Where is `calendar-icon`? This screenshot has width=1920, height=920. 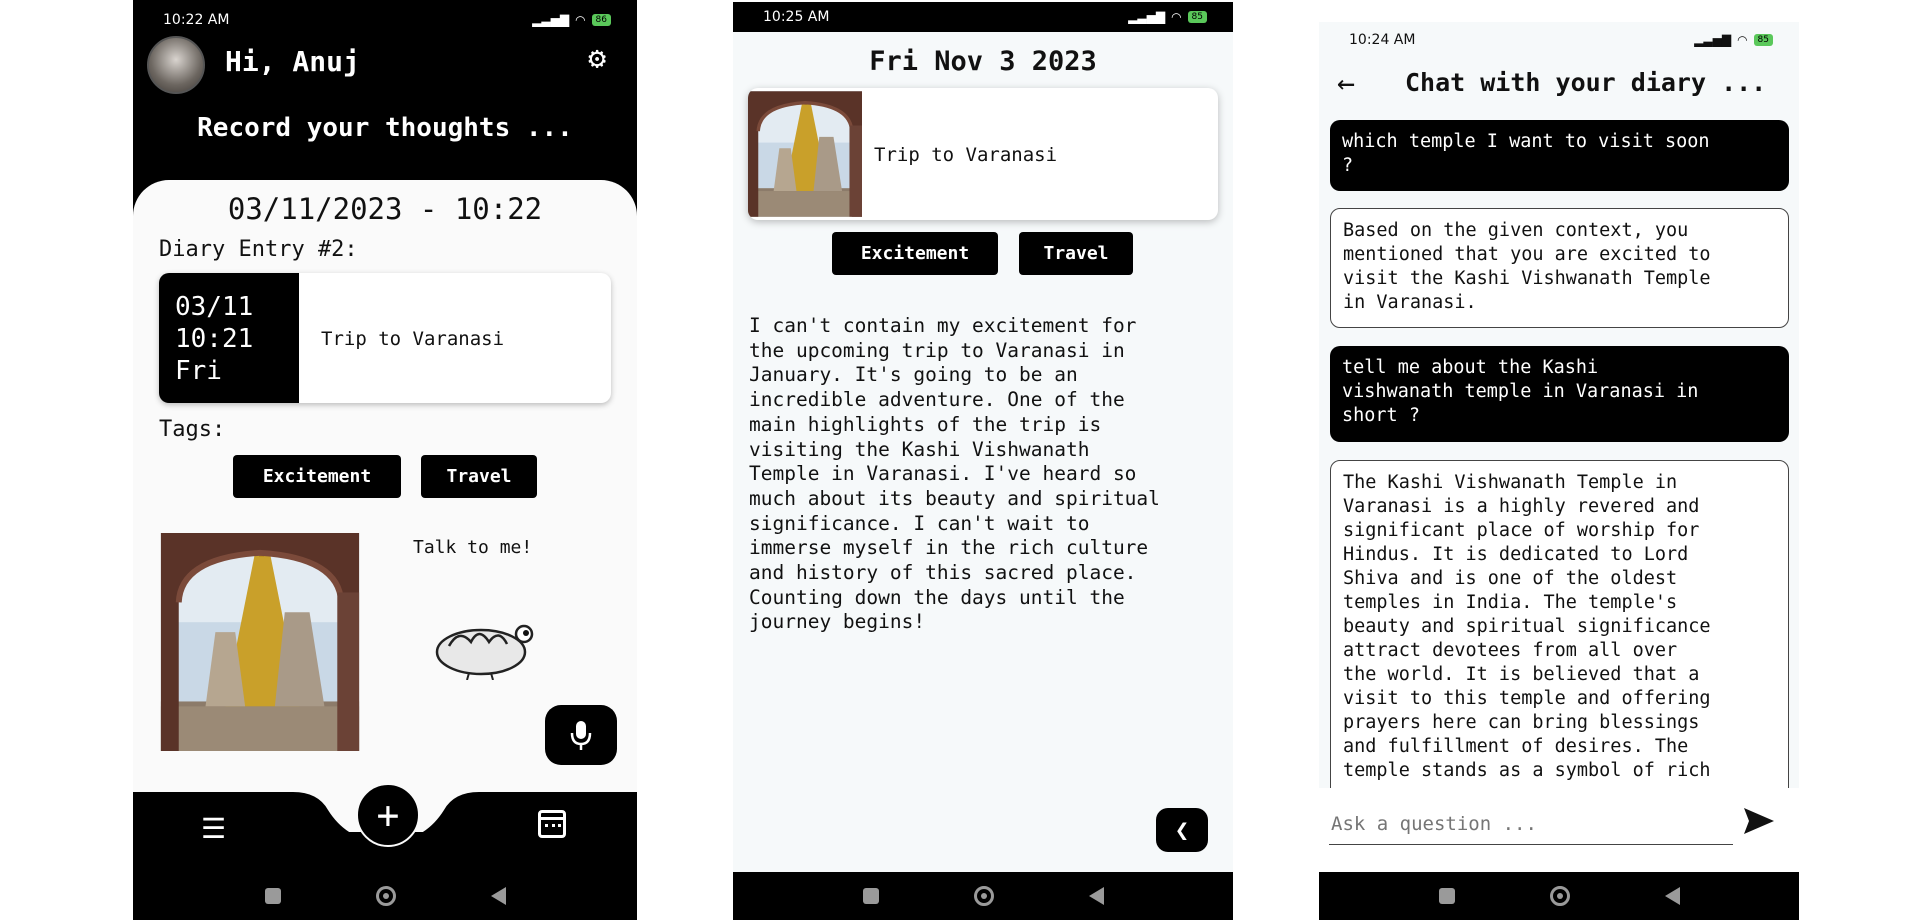
calendar-icon is located at coordinates (552, 824).